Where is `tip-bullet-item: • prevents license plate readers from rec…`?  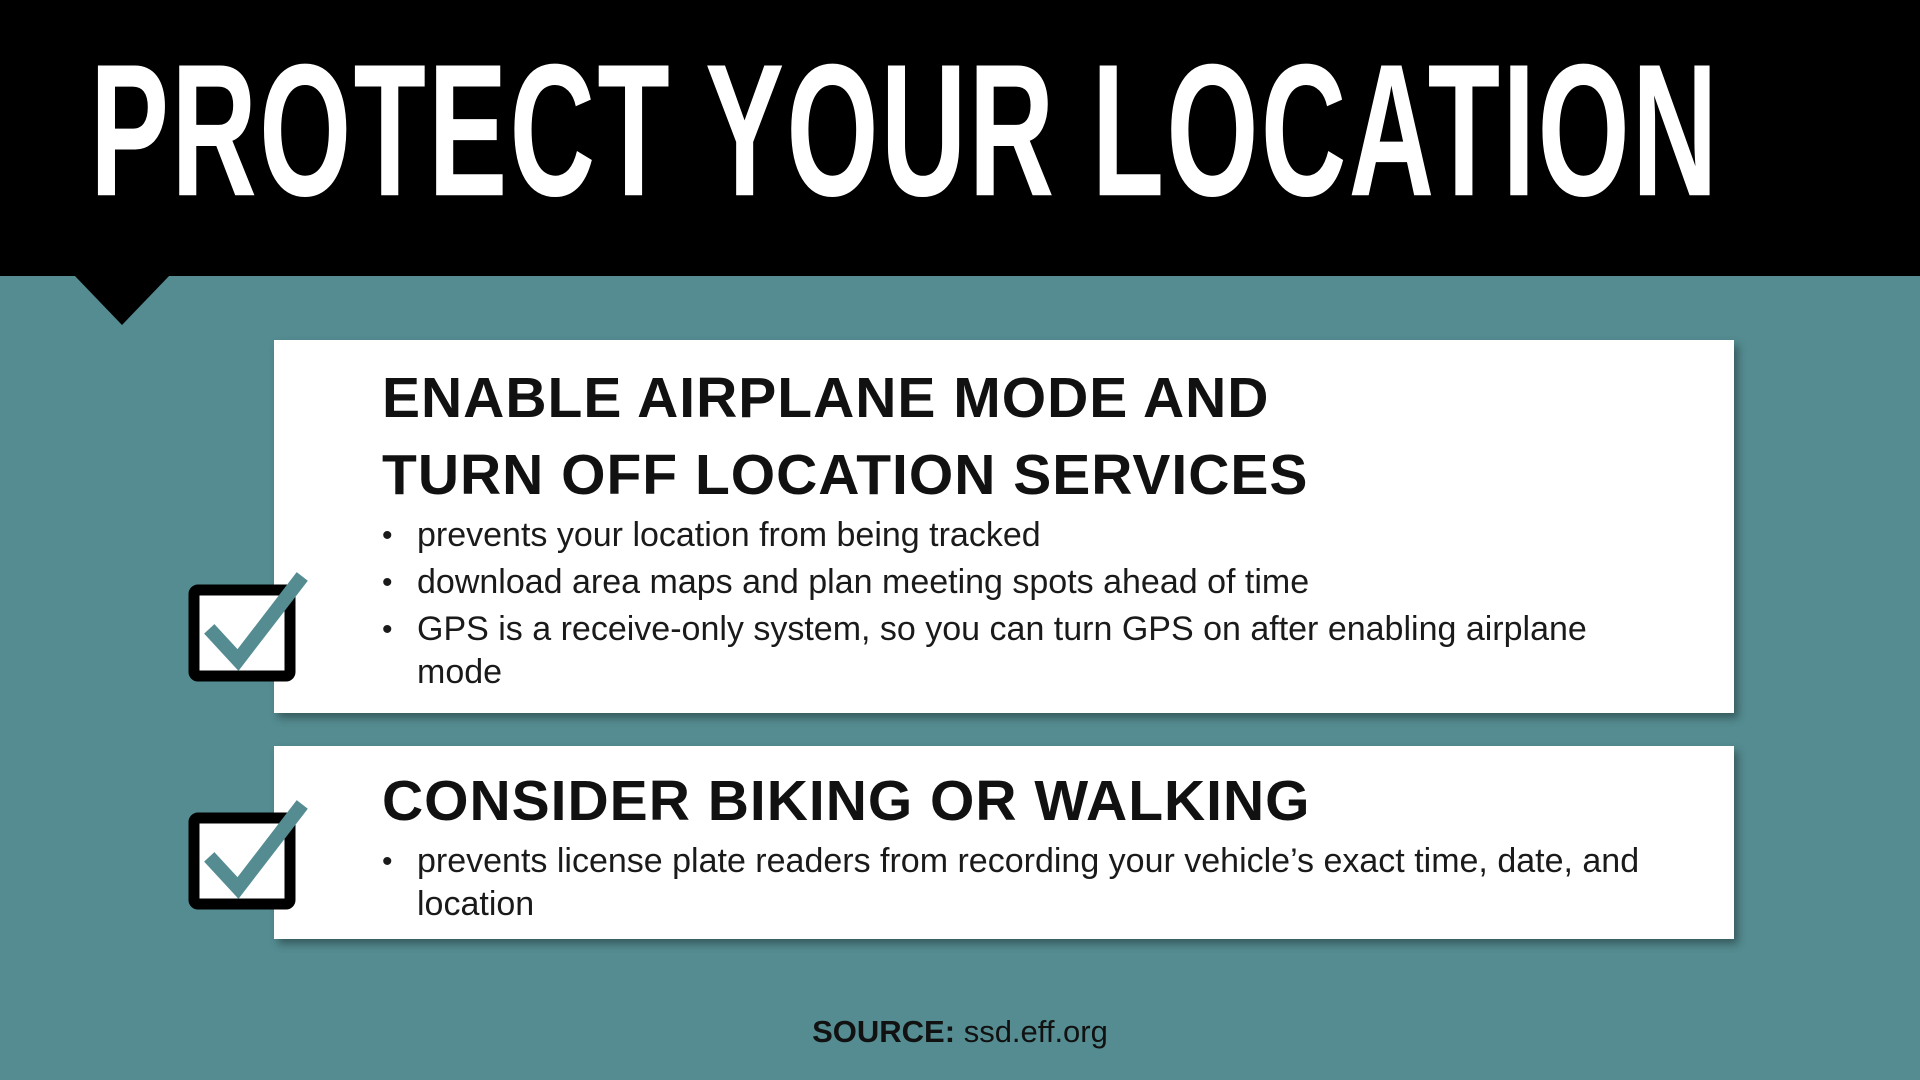
tip-bullet-item: • prevents license plate readers from rec… is located at coordinates (1028, 883).